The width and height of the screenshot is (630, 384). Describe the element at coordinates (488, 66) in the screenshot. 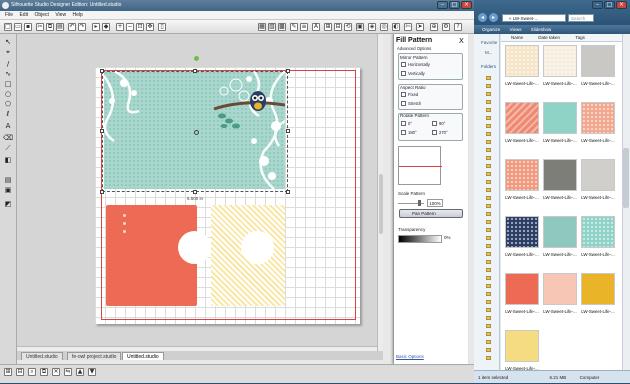

I see `folders-label: Folders` at that location.